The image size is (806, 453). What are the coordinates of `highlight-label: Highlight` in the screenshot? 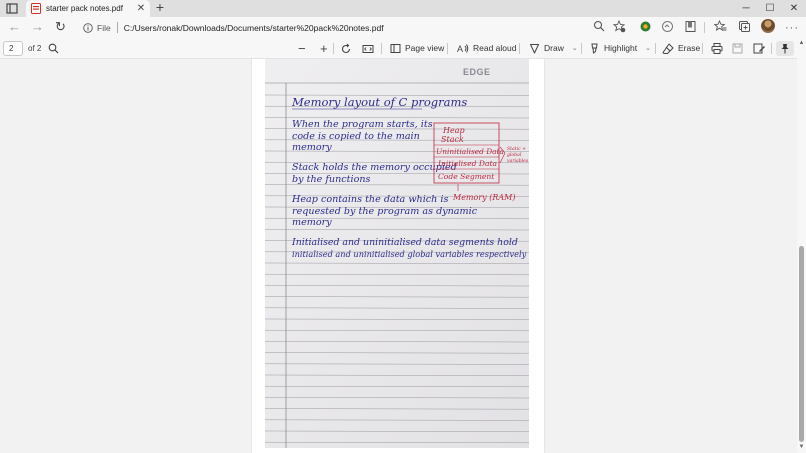 It's located at (621, 48).